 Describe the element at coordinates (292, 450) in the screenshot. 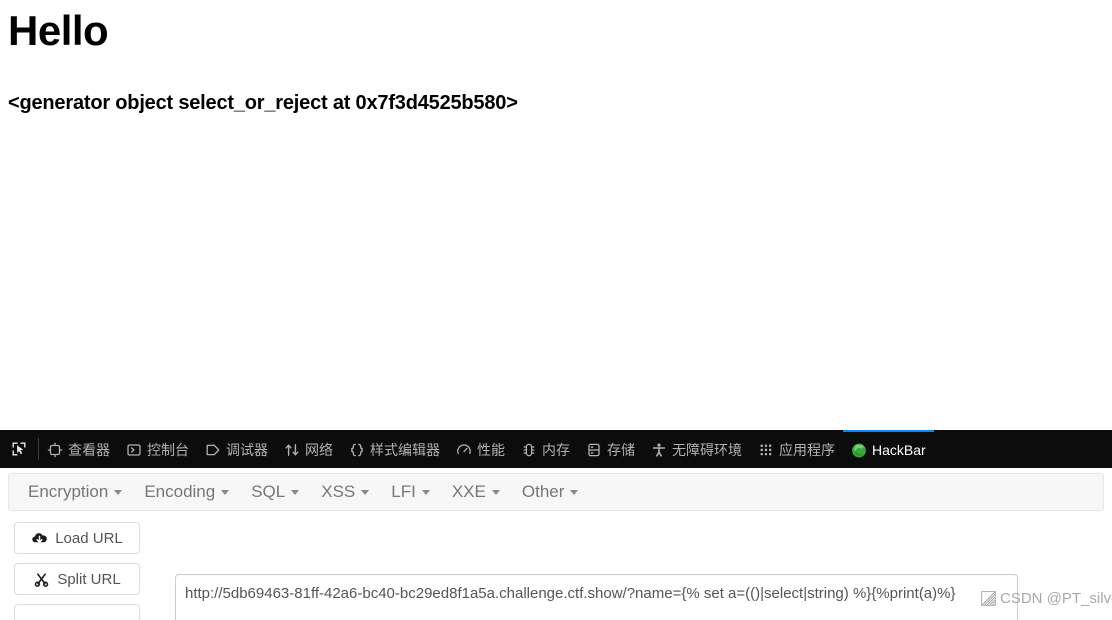

I see `network-icon` at that location.